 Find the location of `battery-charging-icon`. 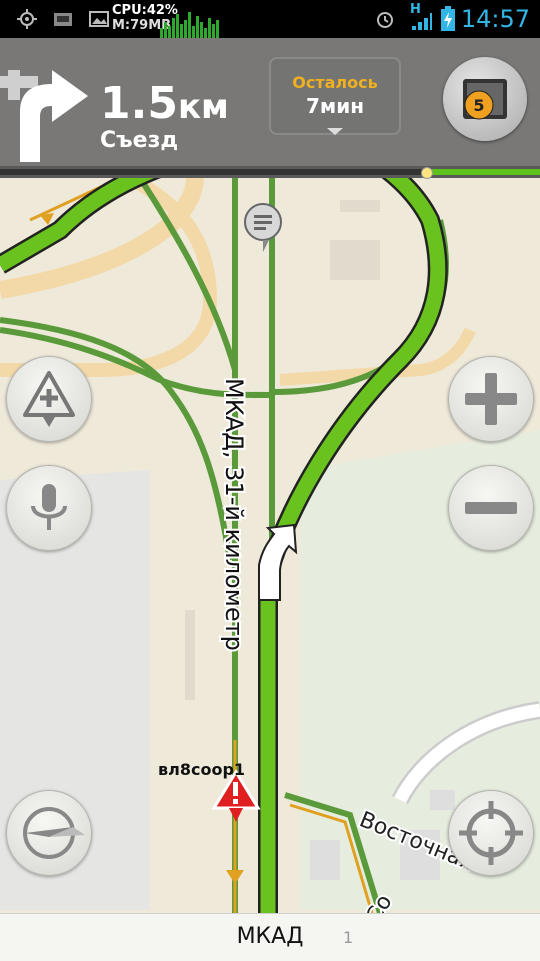

battery-charging-icon is located at coordinates (448, 18).